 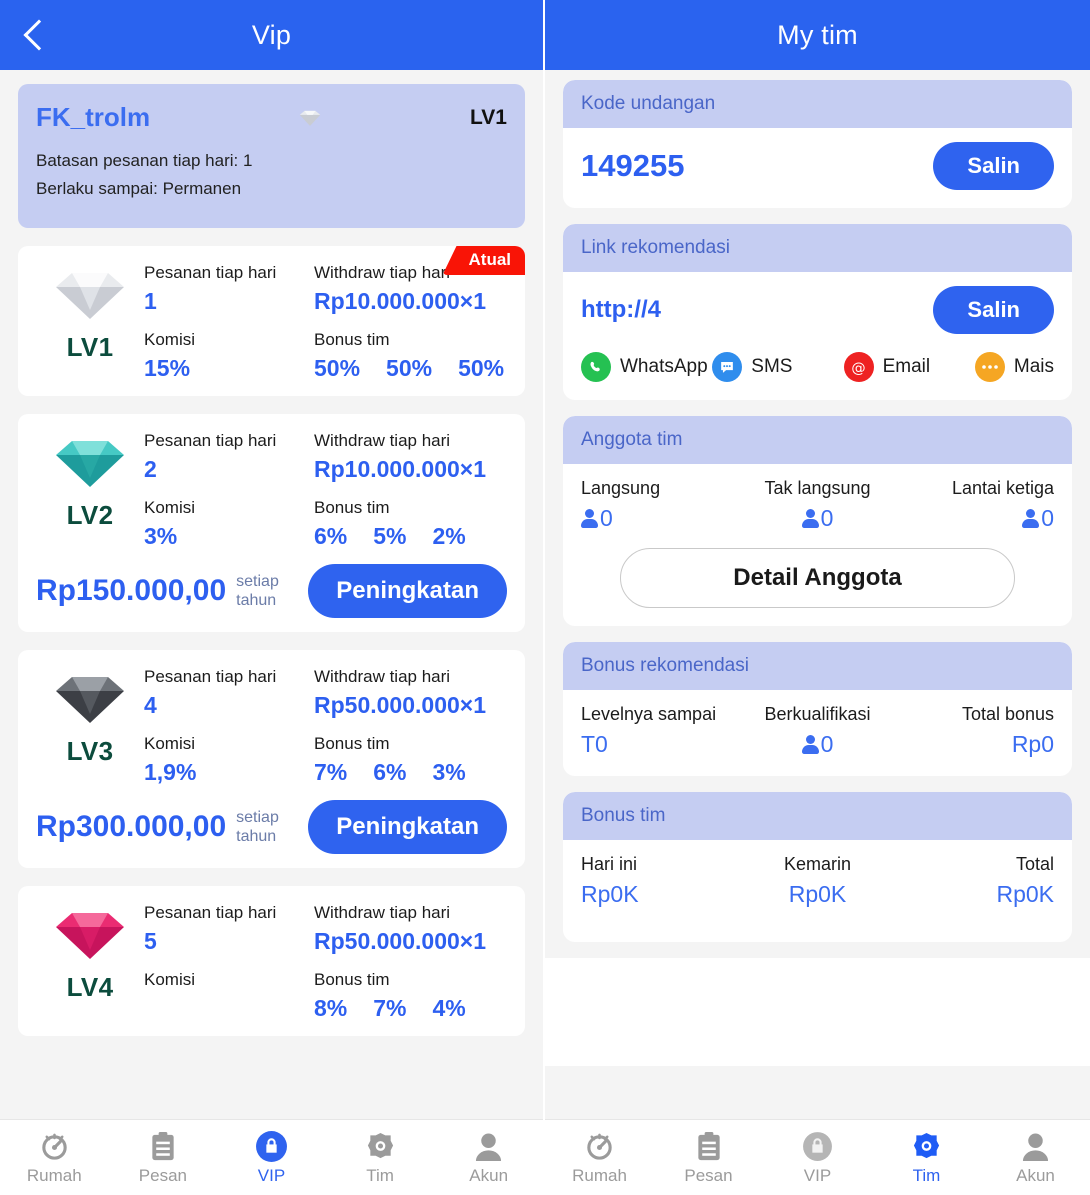 I want to click on share-label: WhatsApp, so click(x=664, y=366).